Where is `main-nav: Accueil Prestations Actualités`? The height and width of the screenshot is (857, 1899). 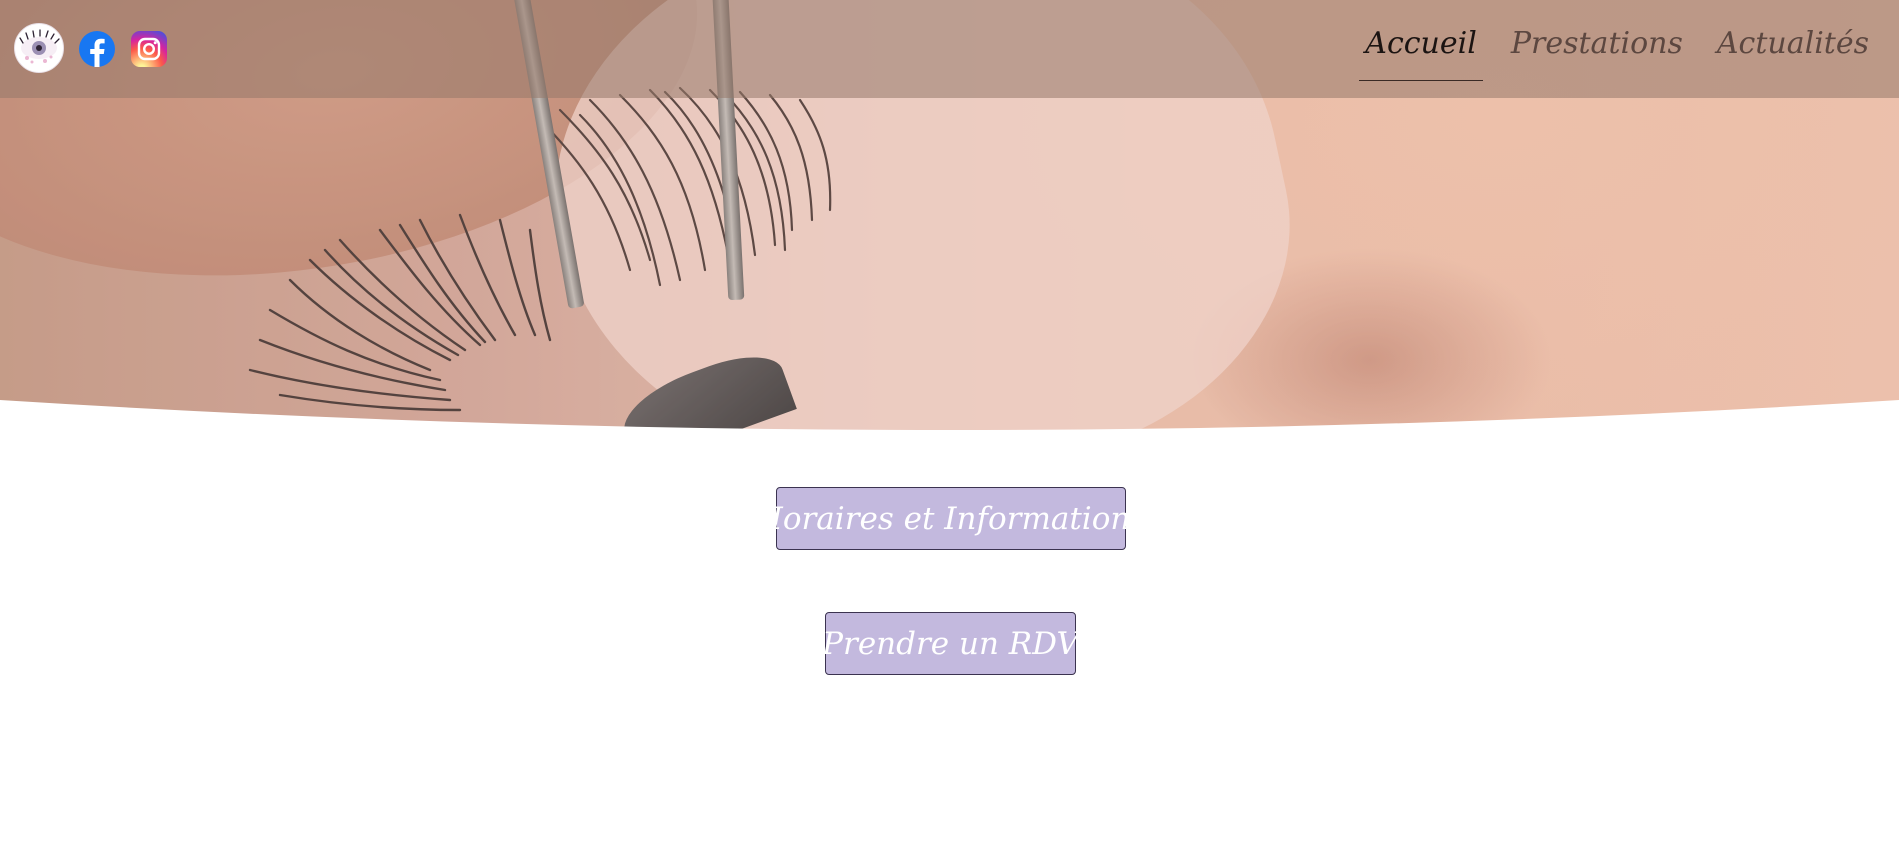
main-nav: Accueil Prestations Actualités is located at coordinates (1617, 52).